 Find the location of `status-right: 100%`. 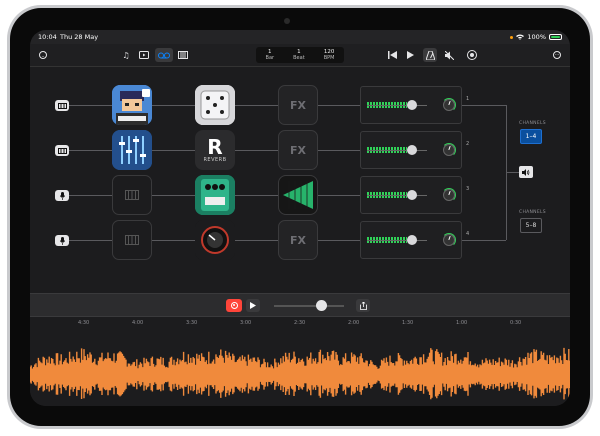

status-right: 100% is located at coordinates (536, 37).